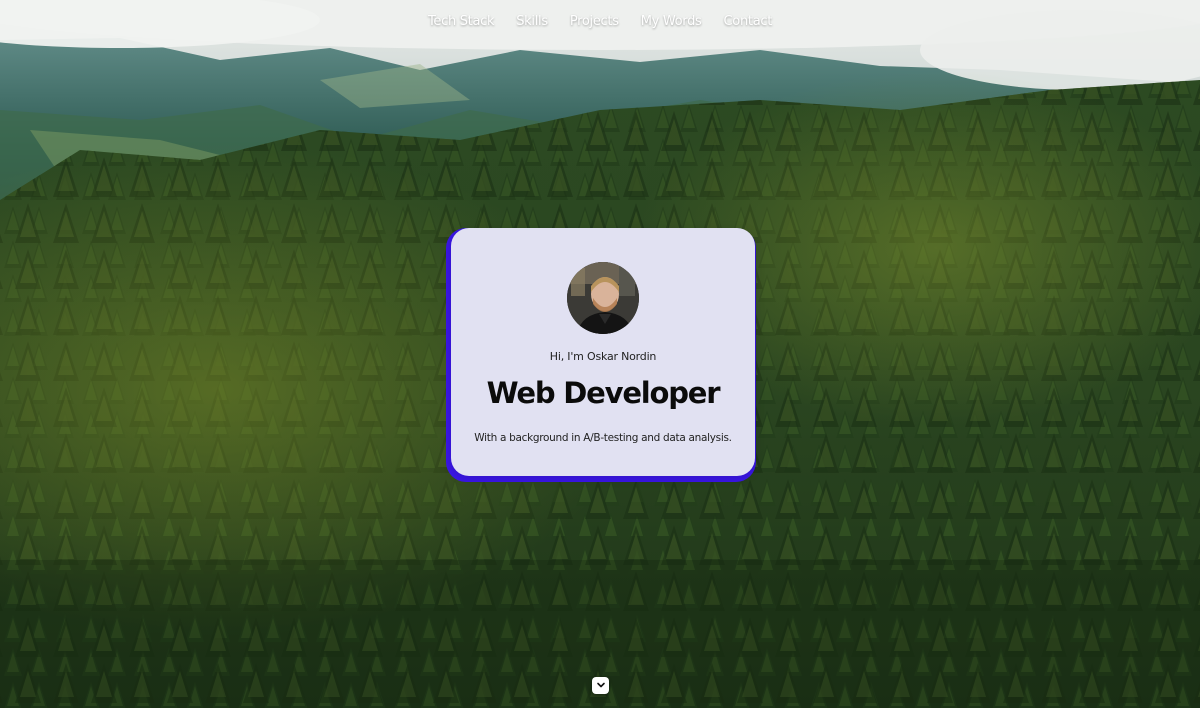 The height and width of the screenshot is (708, 1200). I want to click on chevron-down-icon, so click(601, 686).